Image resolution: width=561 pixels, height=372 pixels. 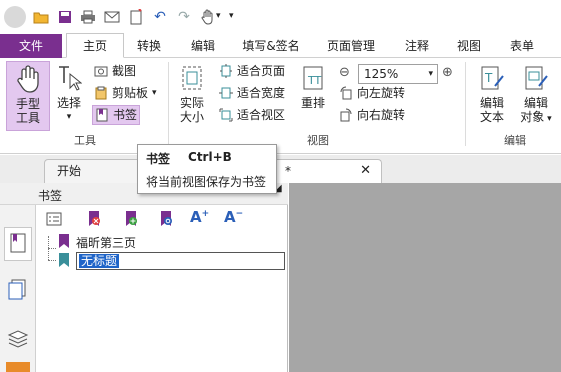 I want to click on edit-object-label-2: 对象, so click(x=532, y=117).